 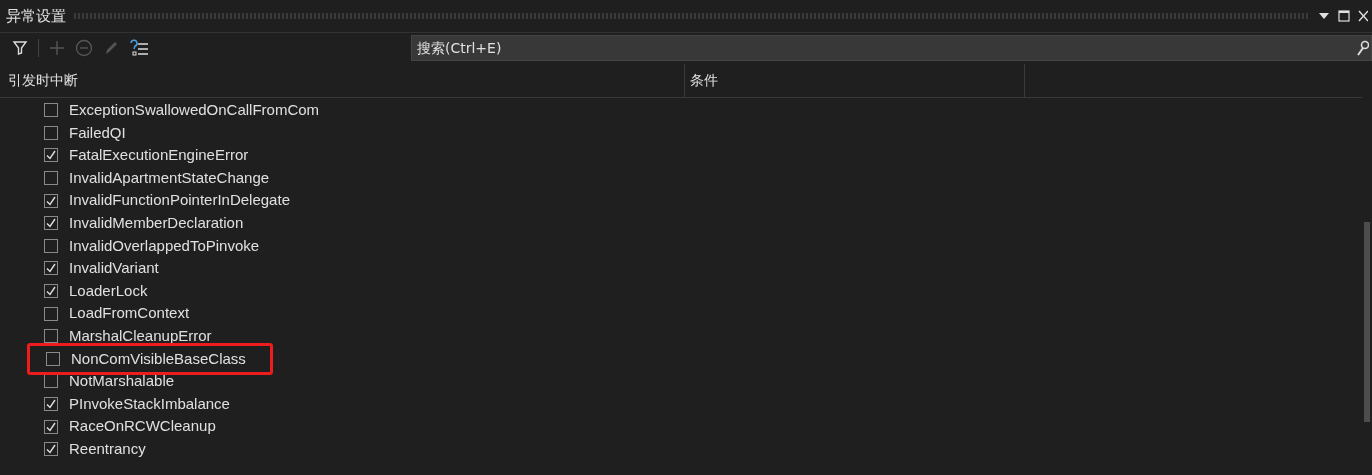 I want to click on exception-name: FatalExecutionEngineError, so click(x=159, y=155).